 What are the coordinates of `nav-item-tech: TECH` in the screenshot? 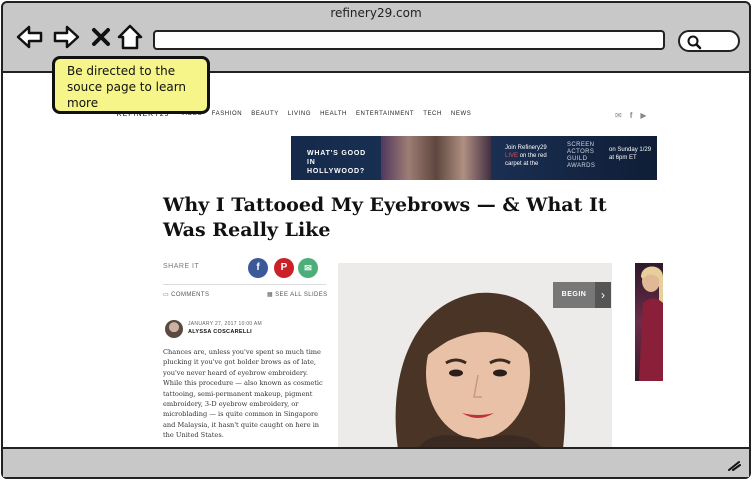 It's located at (432, 114).